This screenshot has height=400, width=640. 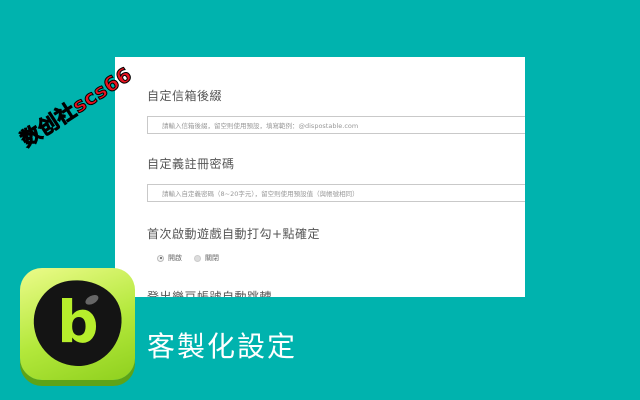 What do you see at coordinates (336, 178) in the screenshot?
I see `register-password-section: 自定義註冊密碼 請輸入自定義密碼（8~20字元），留空則使用預設值（與帳號相同）` at bounding box center [336, 178].